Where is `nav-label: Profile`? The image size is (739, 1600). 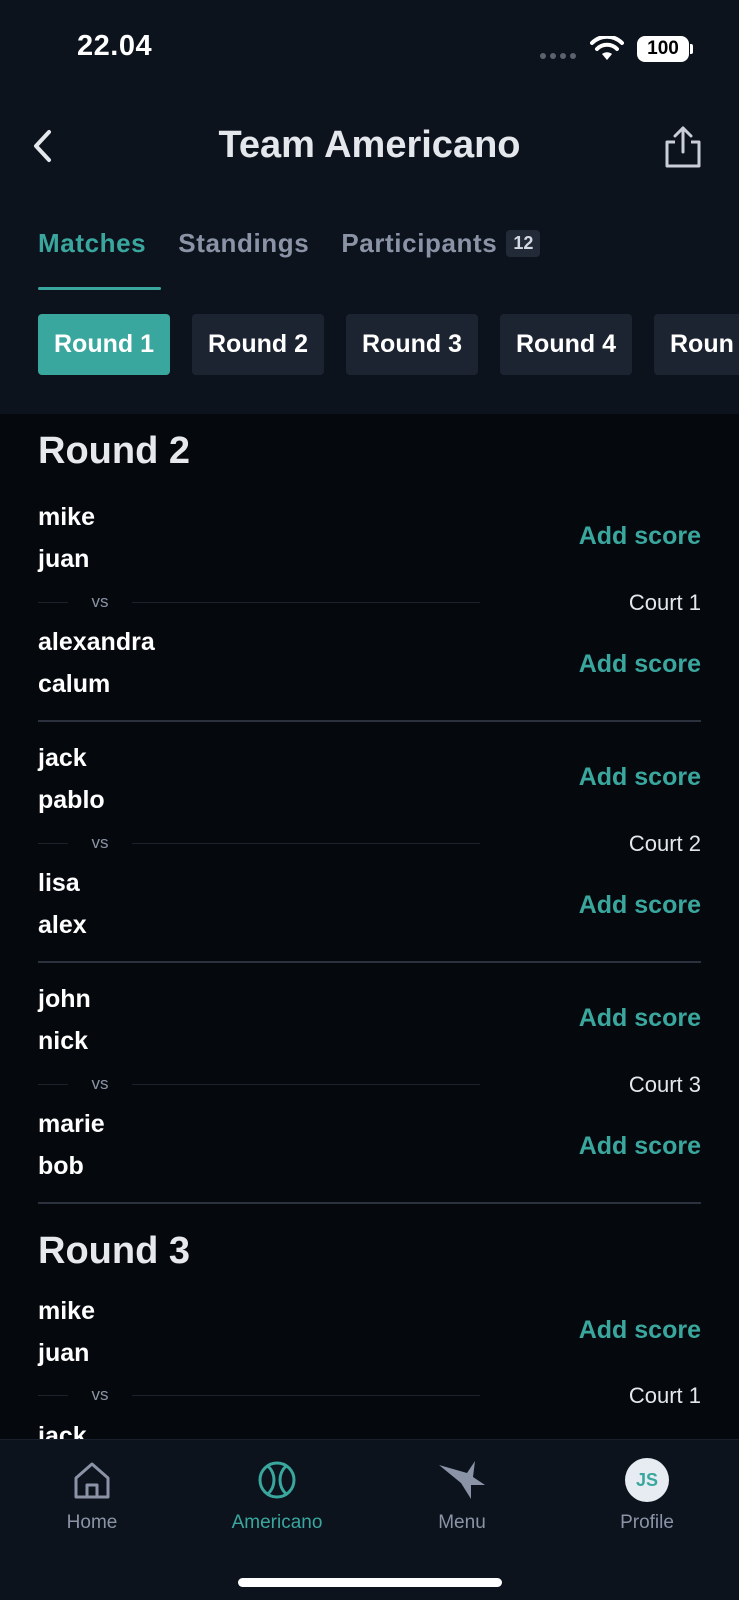 nav-label: Profile is located at coordinates (647, 1522).